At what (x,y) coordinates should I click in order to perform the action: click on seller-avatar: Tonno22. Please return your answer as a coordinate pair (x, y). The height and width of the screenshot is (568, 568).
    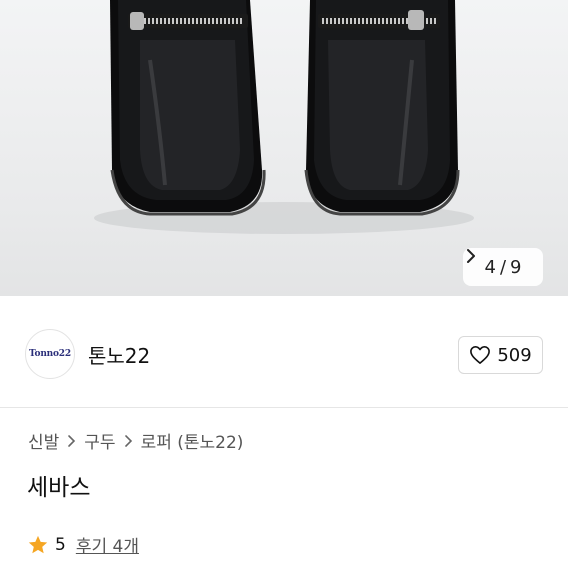
    Looking at the image, I should click on (50, 354).